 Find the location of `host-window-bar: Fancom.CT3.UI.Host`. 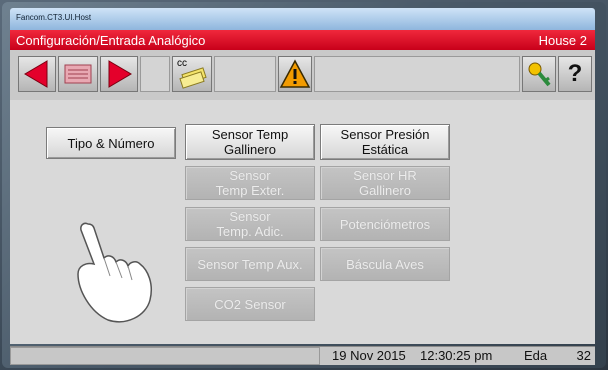

host-window-bar: Fancom.CT3.UI.Host is located at coordinates (302, 19).